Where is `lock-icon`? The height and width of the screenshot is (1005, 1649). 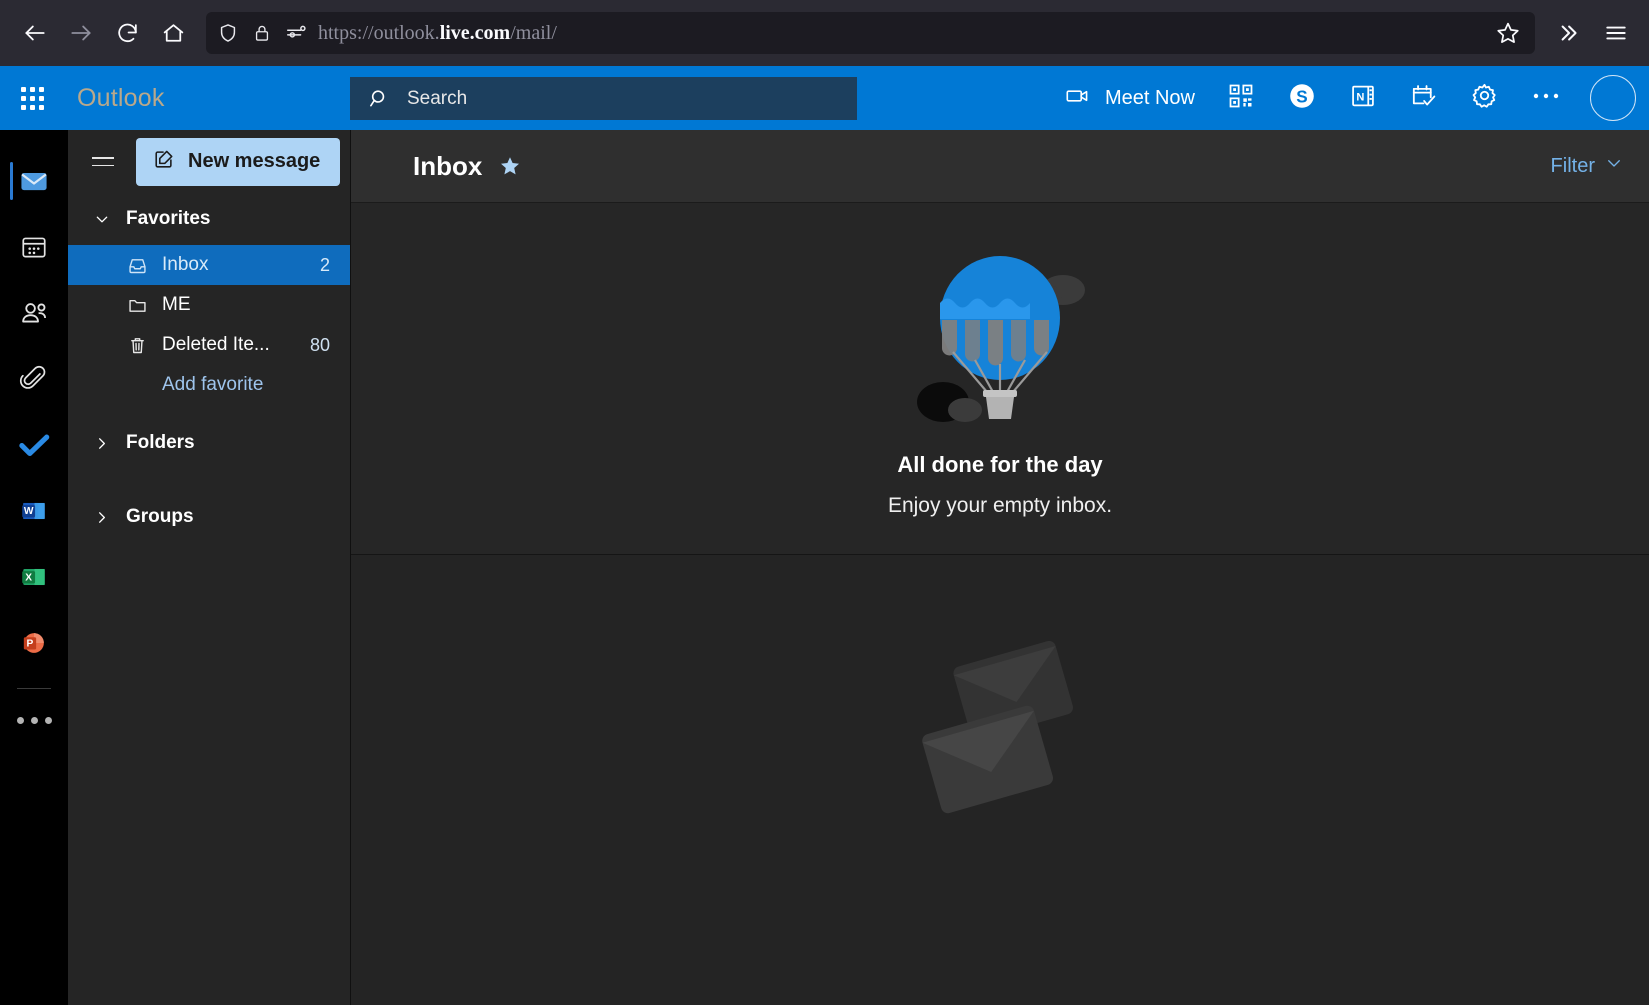
lock-icon is located at coordinates (262, 33).